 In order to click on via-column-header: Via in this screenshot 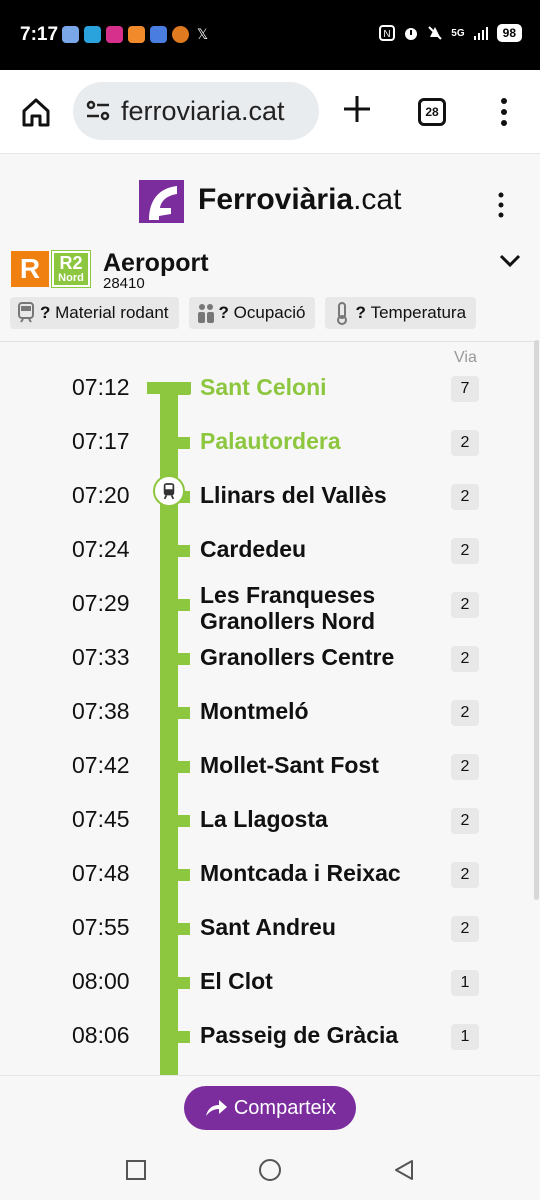, I will do `click(465, 357)`.